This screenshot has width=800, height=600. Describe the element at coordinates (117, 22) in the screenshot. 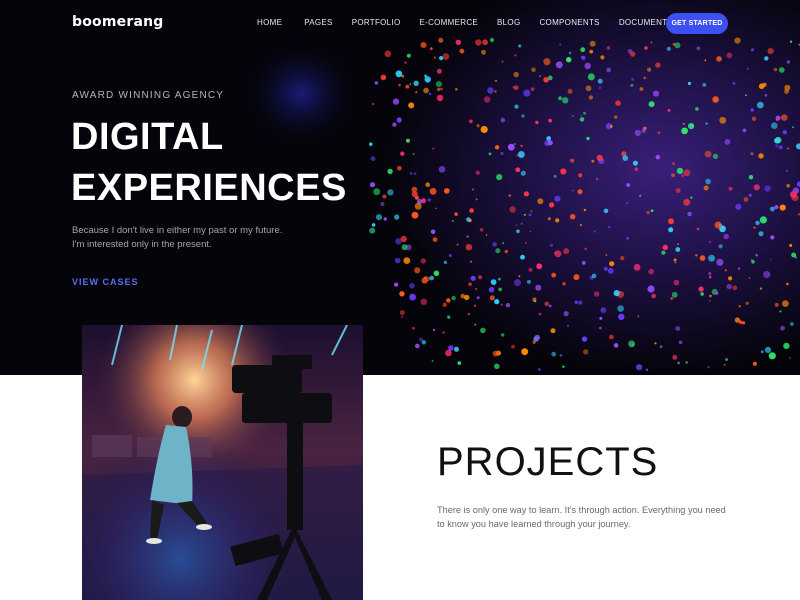

I see `brand-logo: boomerang` at that location.